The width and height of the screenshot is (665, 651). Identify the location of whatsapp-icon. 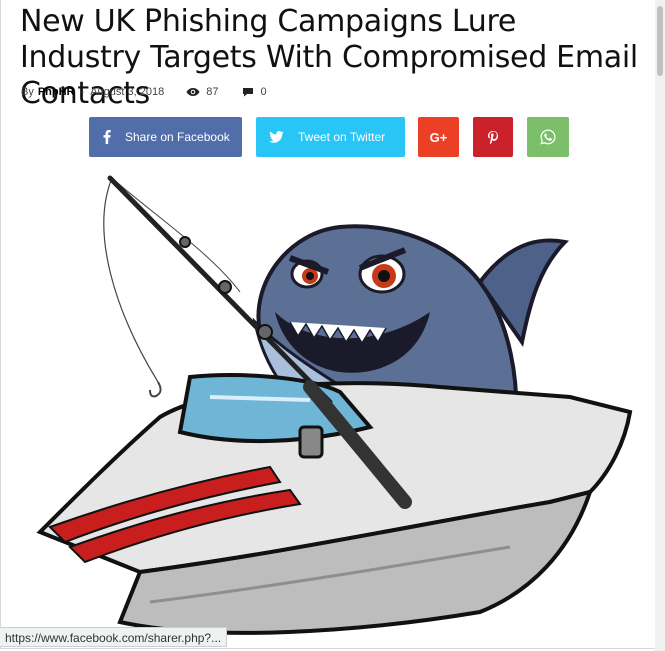
(548, 137).